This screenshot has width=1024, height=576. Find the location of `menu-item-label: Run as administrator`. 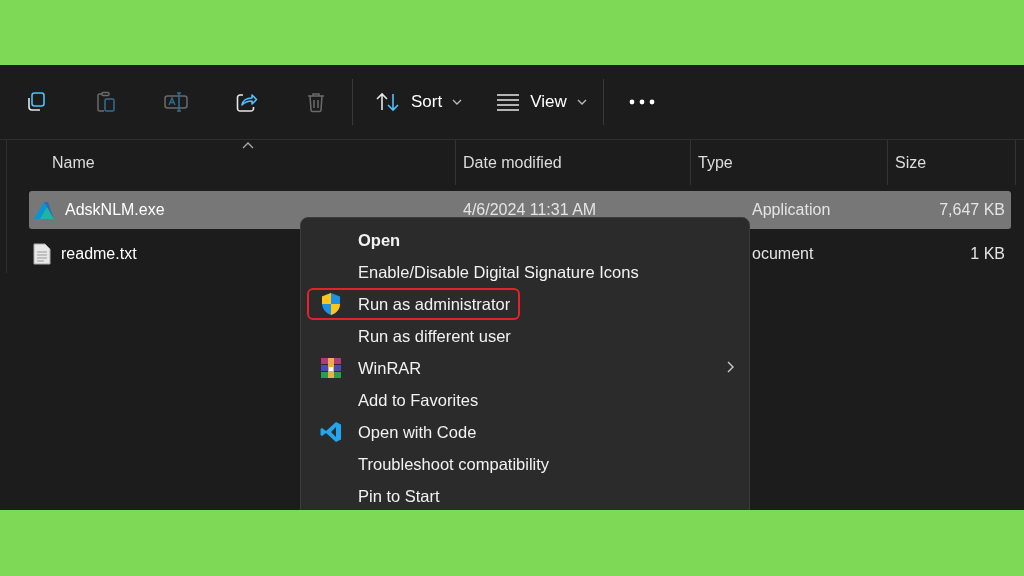

menu-item-label: Run as administrator is located at coordinates (434, 304).